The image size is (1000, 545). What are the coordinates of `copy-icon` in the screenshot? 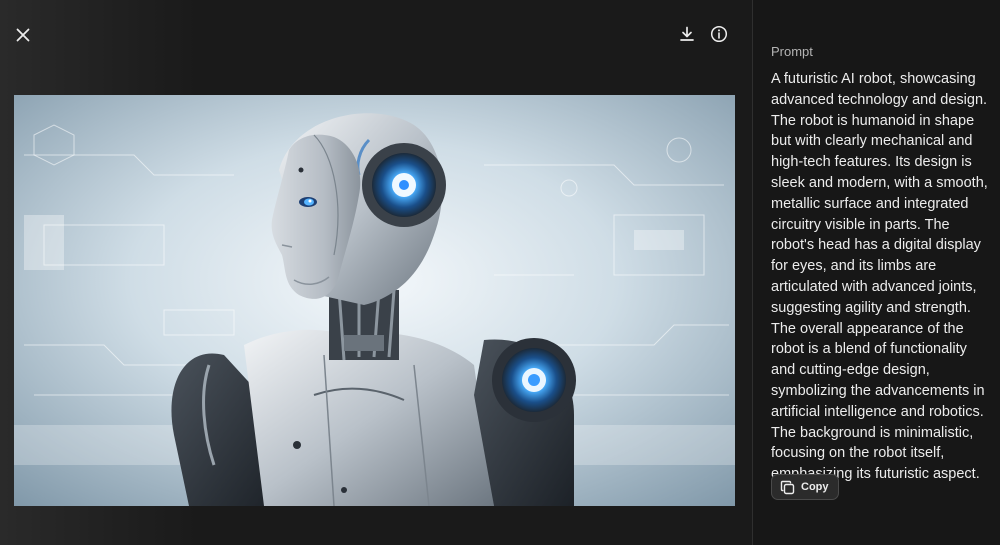 It's located at (787, 487).